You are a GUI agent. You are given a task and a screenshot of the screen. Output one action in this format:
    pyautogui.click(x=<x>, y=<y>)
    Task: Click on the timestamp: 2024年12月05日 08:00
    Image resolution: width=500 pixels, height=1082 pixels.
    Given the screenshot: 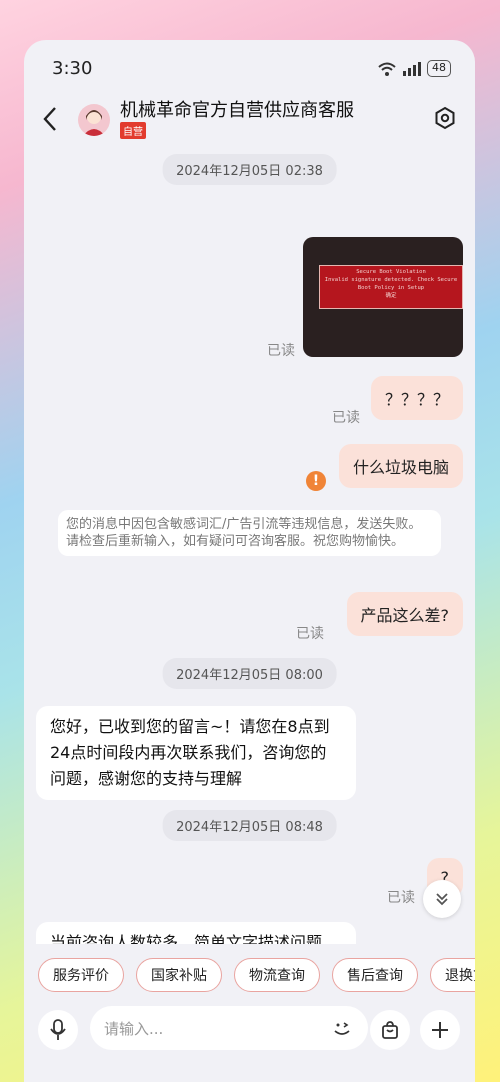 What is the action you would take?
    pyautogui.click(x=249, y=673)
    